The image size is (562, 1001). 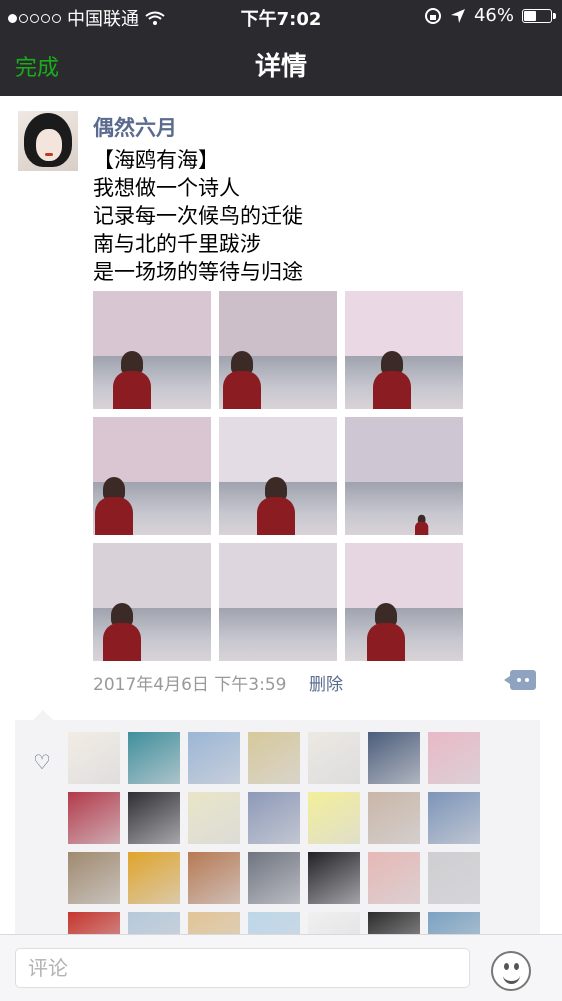 What do you see at coordinates (48, 141) in the screenshot?
I see `avatar` at bounding box center [48, 141].